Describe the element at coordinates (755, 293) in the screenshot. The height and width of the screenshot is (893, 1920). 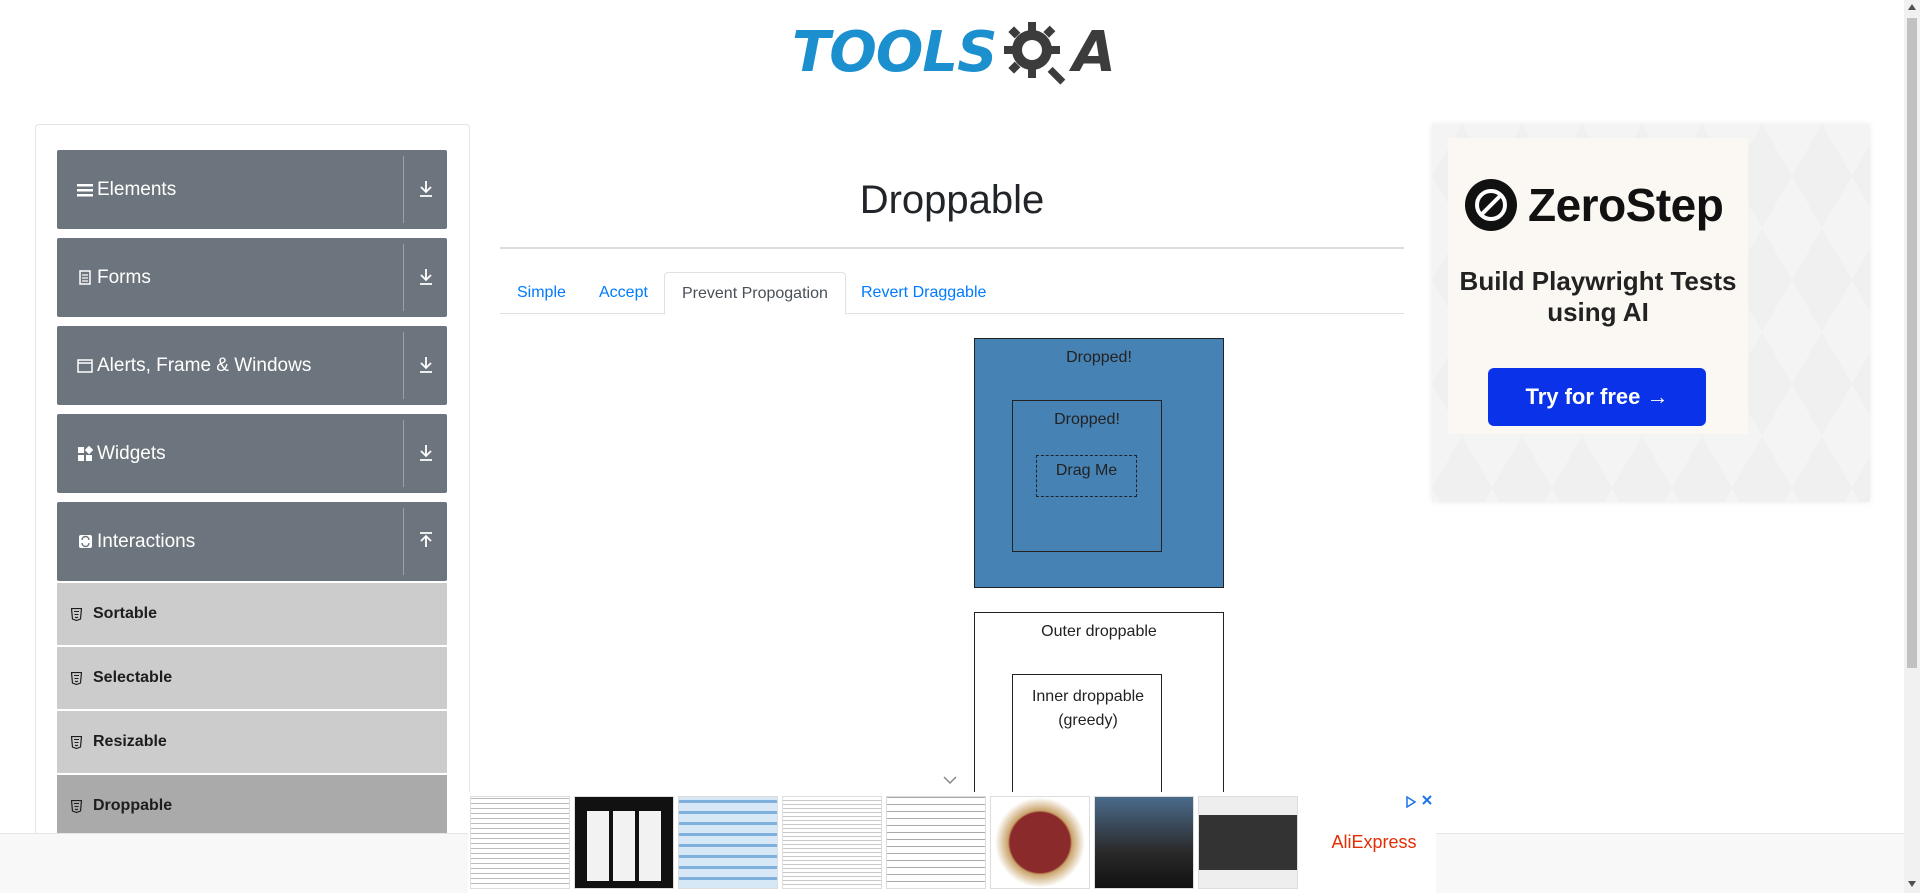
I see `tab-prevent-propogation: Prevent Propogation` at that location.